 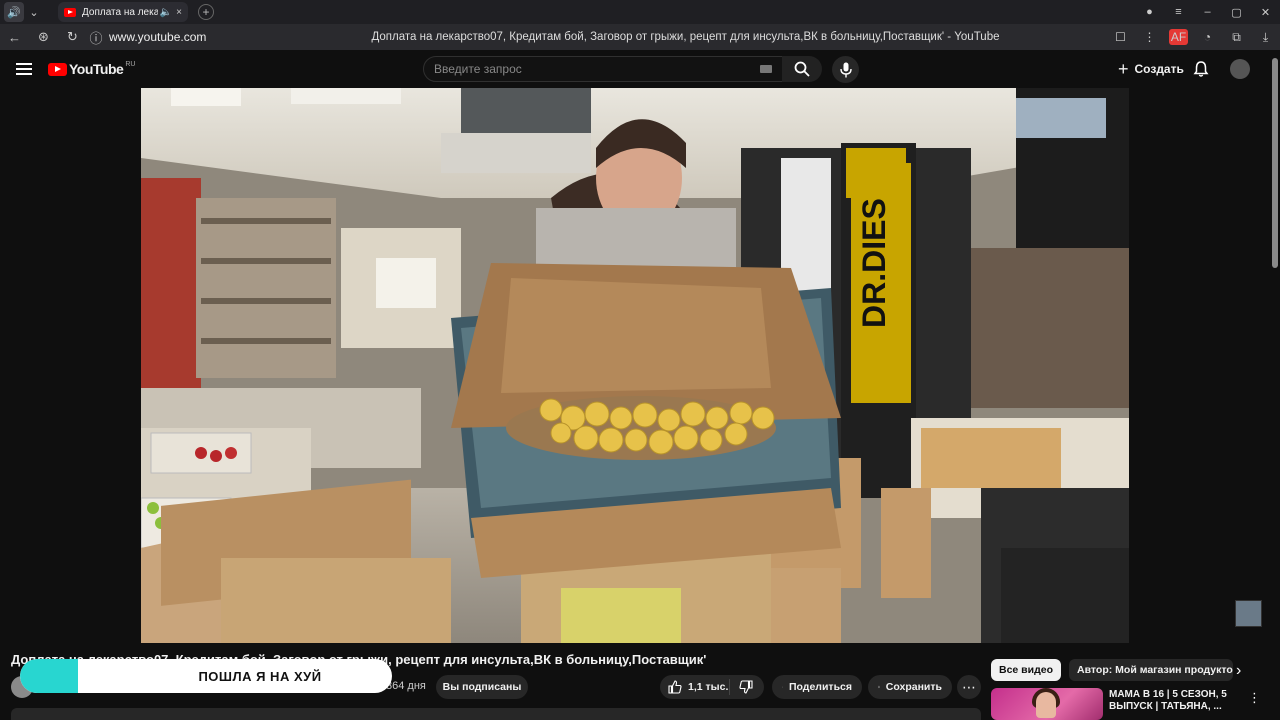 I want to click on chevron-right-icon: ›, so click(x=1238, y=671).